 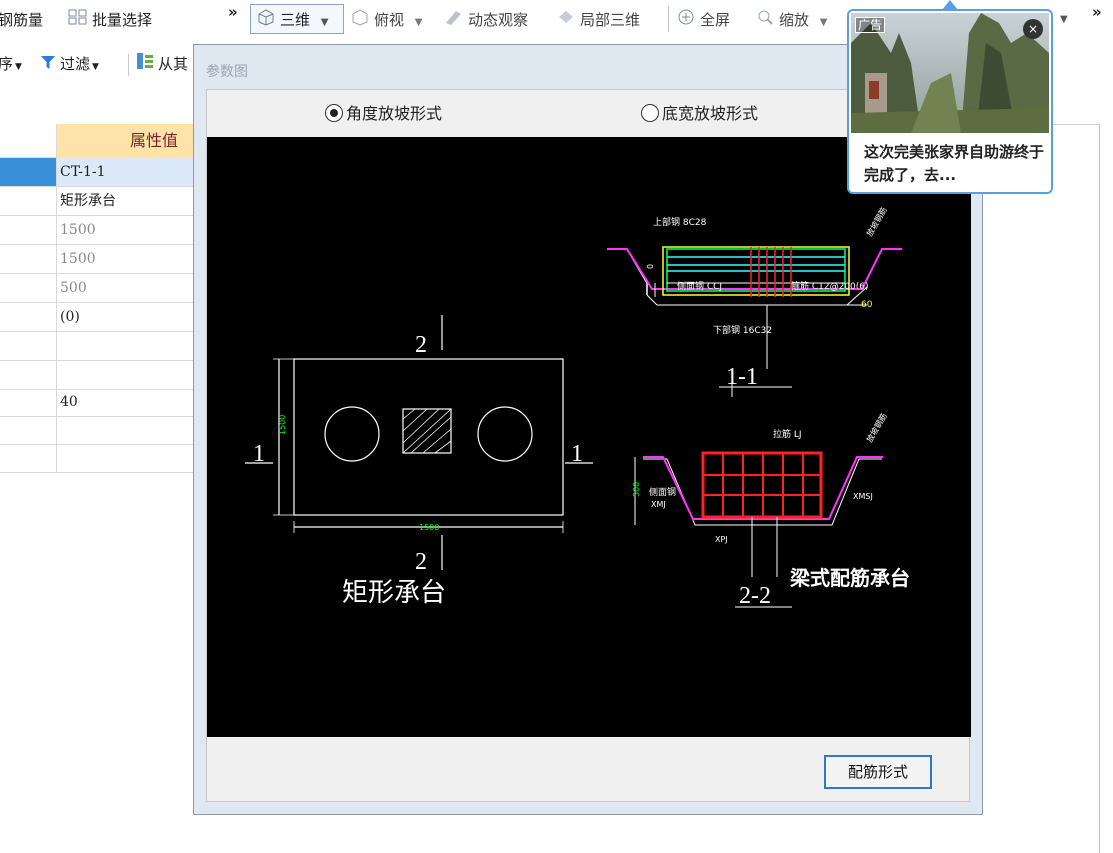 I want to click on sort-button: 序 ▼, so click(x=11, y=64).